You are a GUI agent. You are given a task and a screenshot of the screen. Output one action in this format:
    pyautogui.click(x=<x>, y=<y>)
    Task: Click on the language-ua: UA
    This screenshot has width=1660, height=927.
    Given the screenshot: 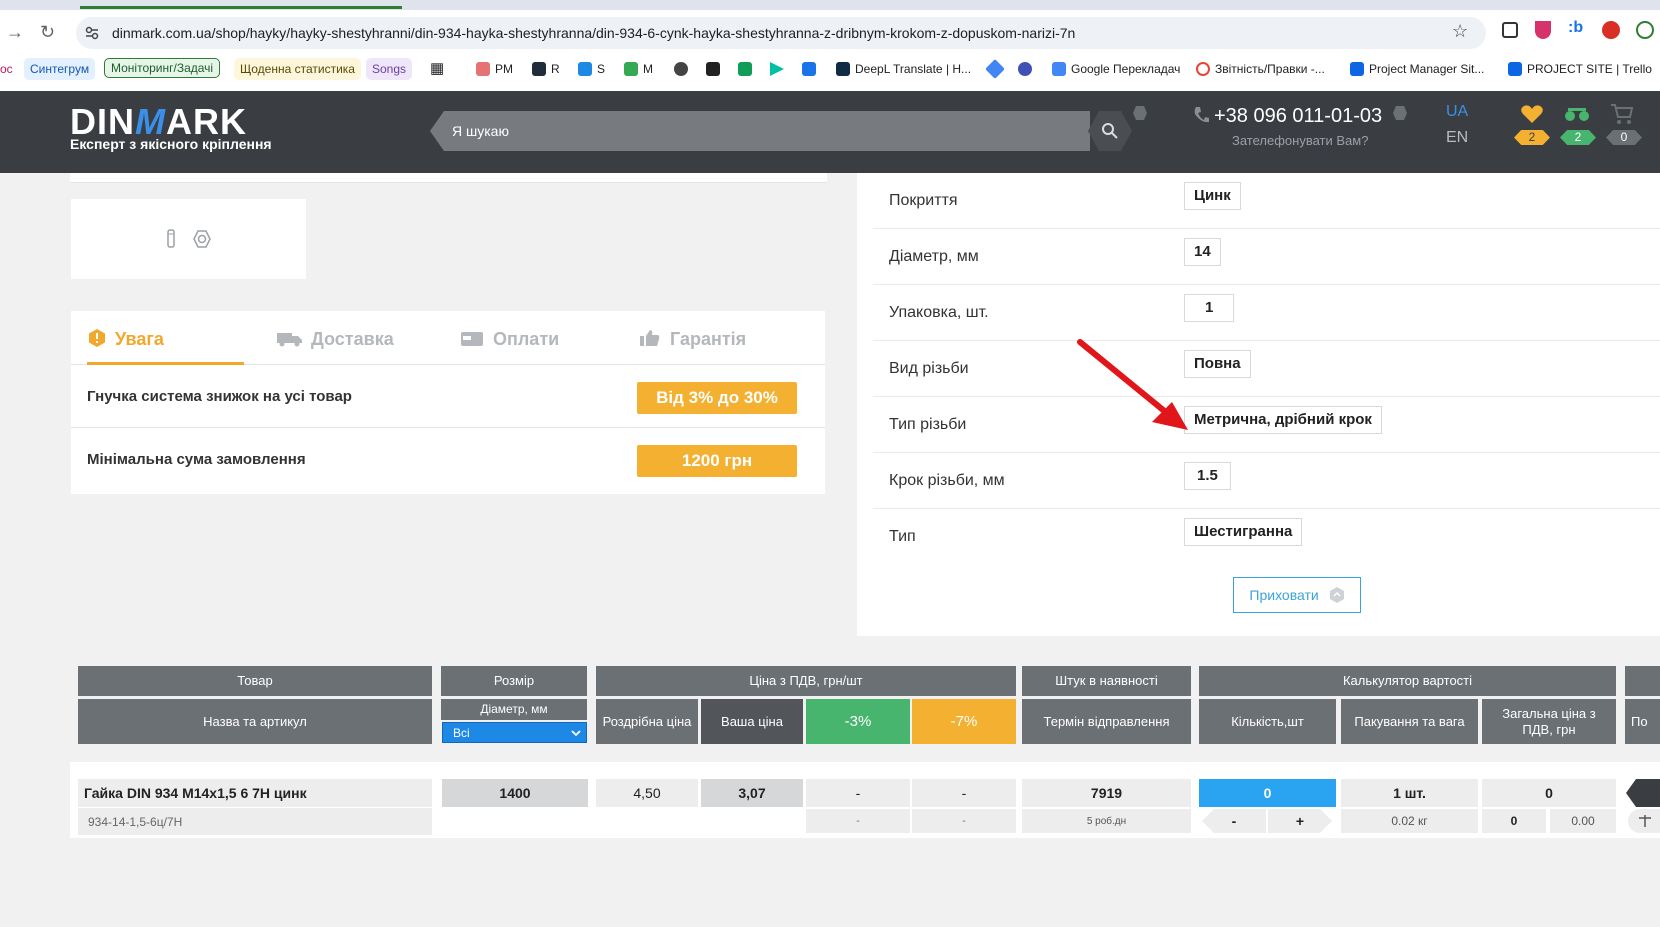 What is the action you would take?
    pyautogui.click(x=1457, y=112)
    